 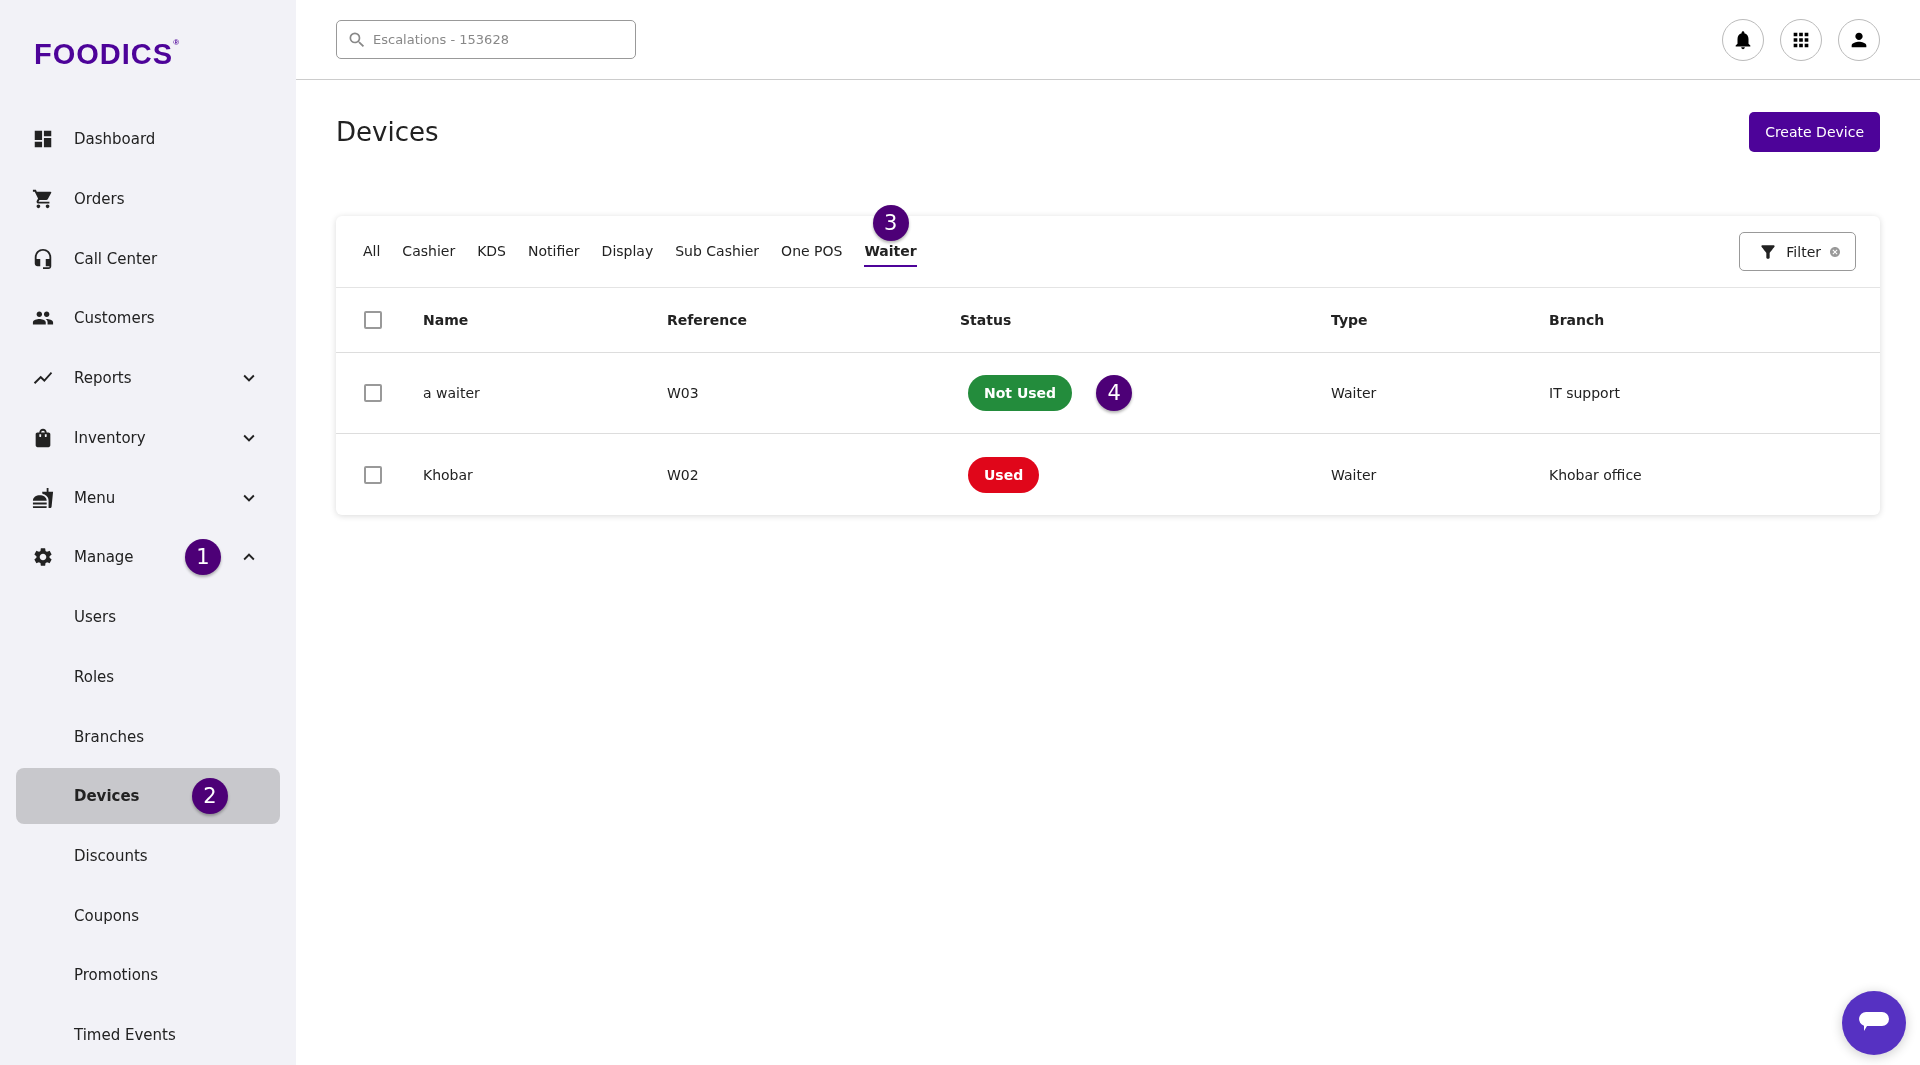 What do you see at coordinates (107, 55) in the screenshot?
I see `logo: FOODICS®` at bounding box center [107, 55].